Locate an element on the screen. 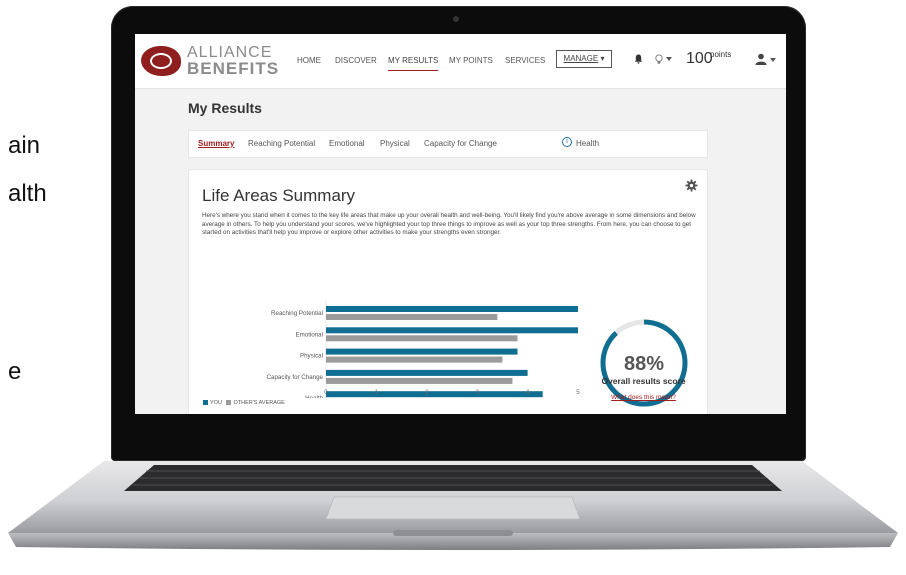 The image size is (906, 575). tab-emotional: Emotional is located at coordinates (347, 144).